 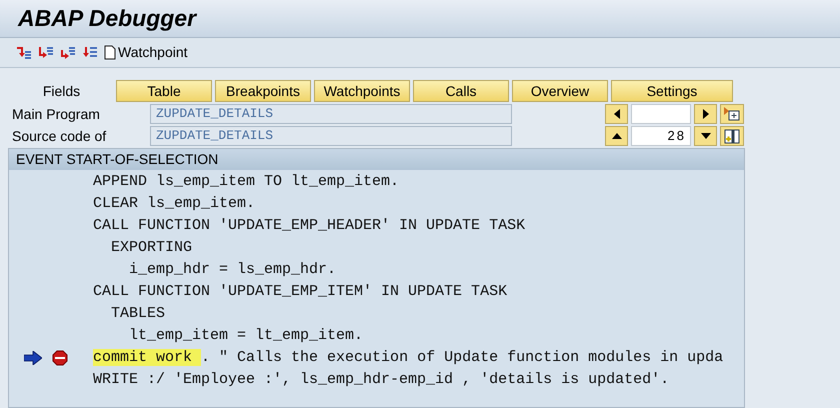 I want to click on window-title: ABAP Debugger, so click(x=107, y=19).